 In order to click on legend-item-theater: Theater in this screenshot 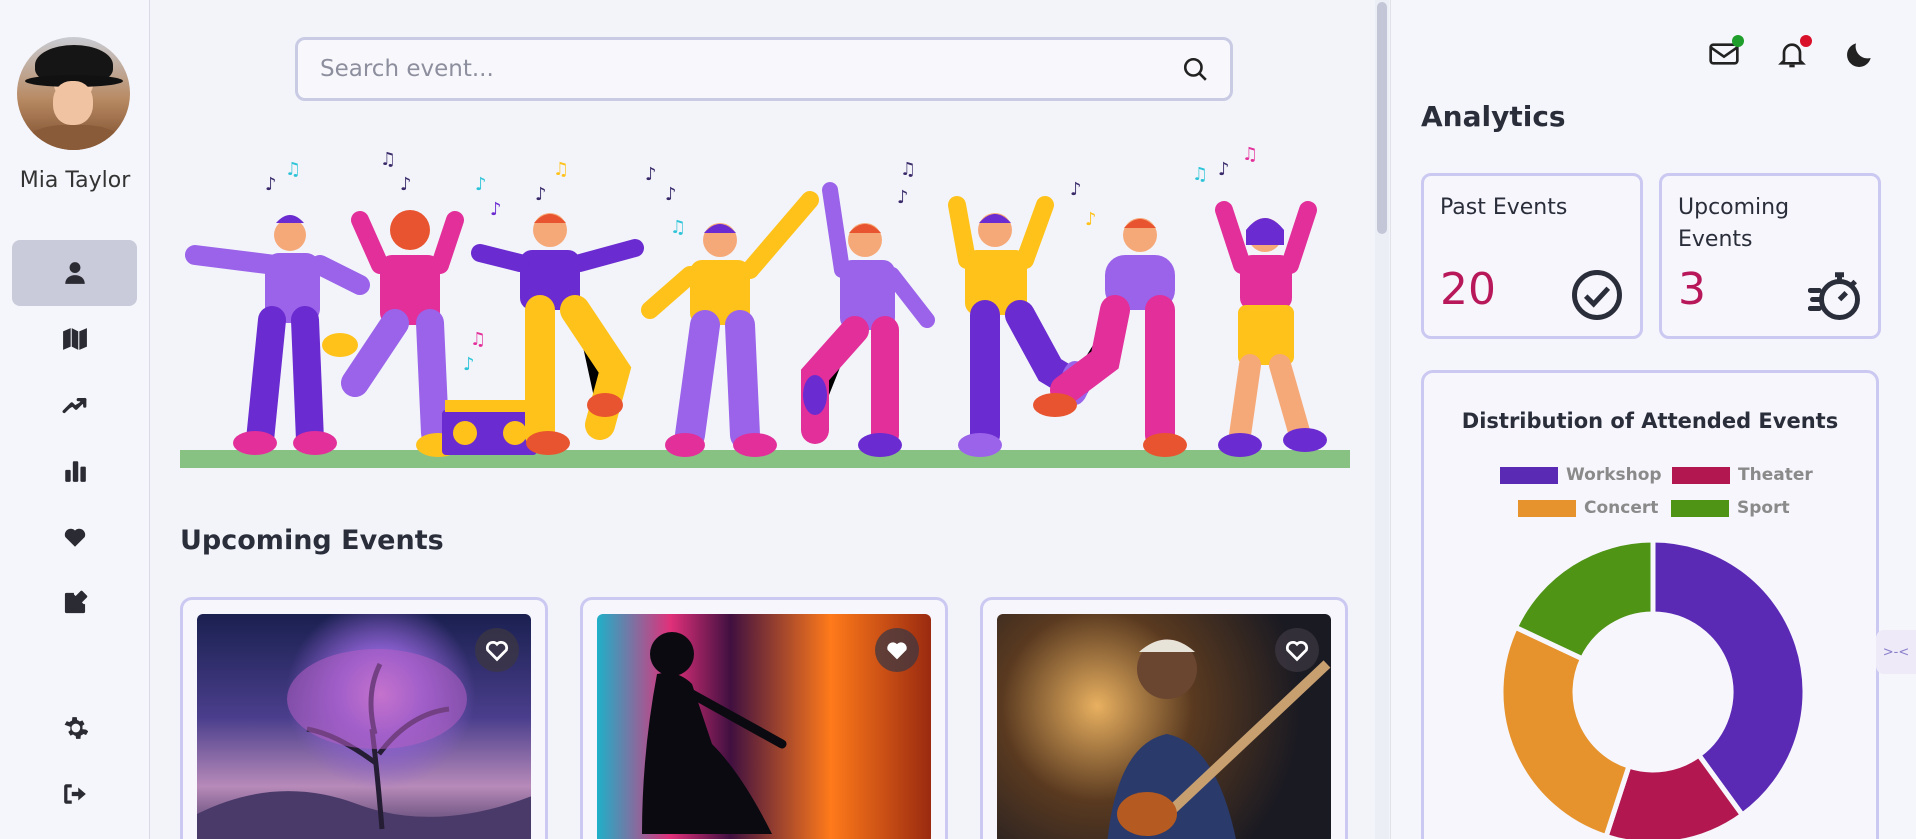, I will do `click(1742, 475)`.